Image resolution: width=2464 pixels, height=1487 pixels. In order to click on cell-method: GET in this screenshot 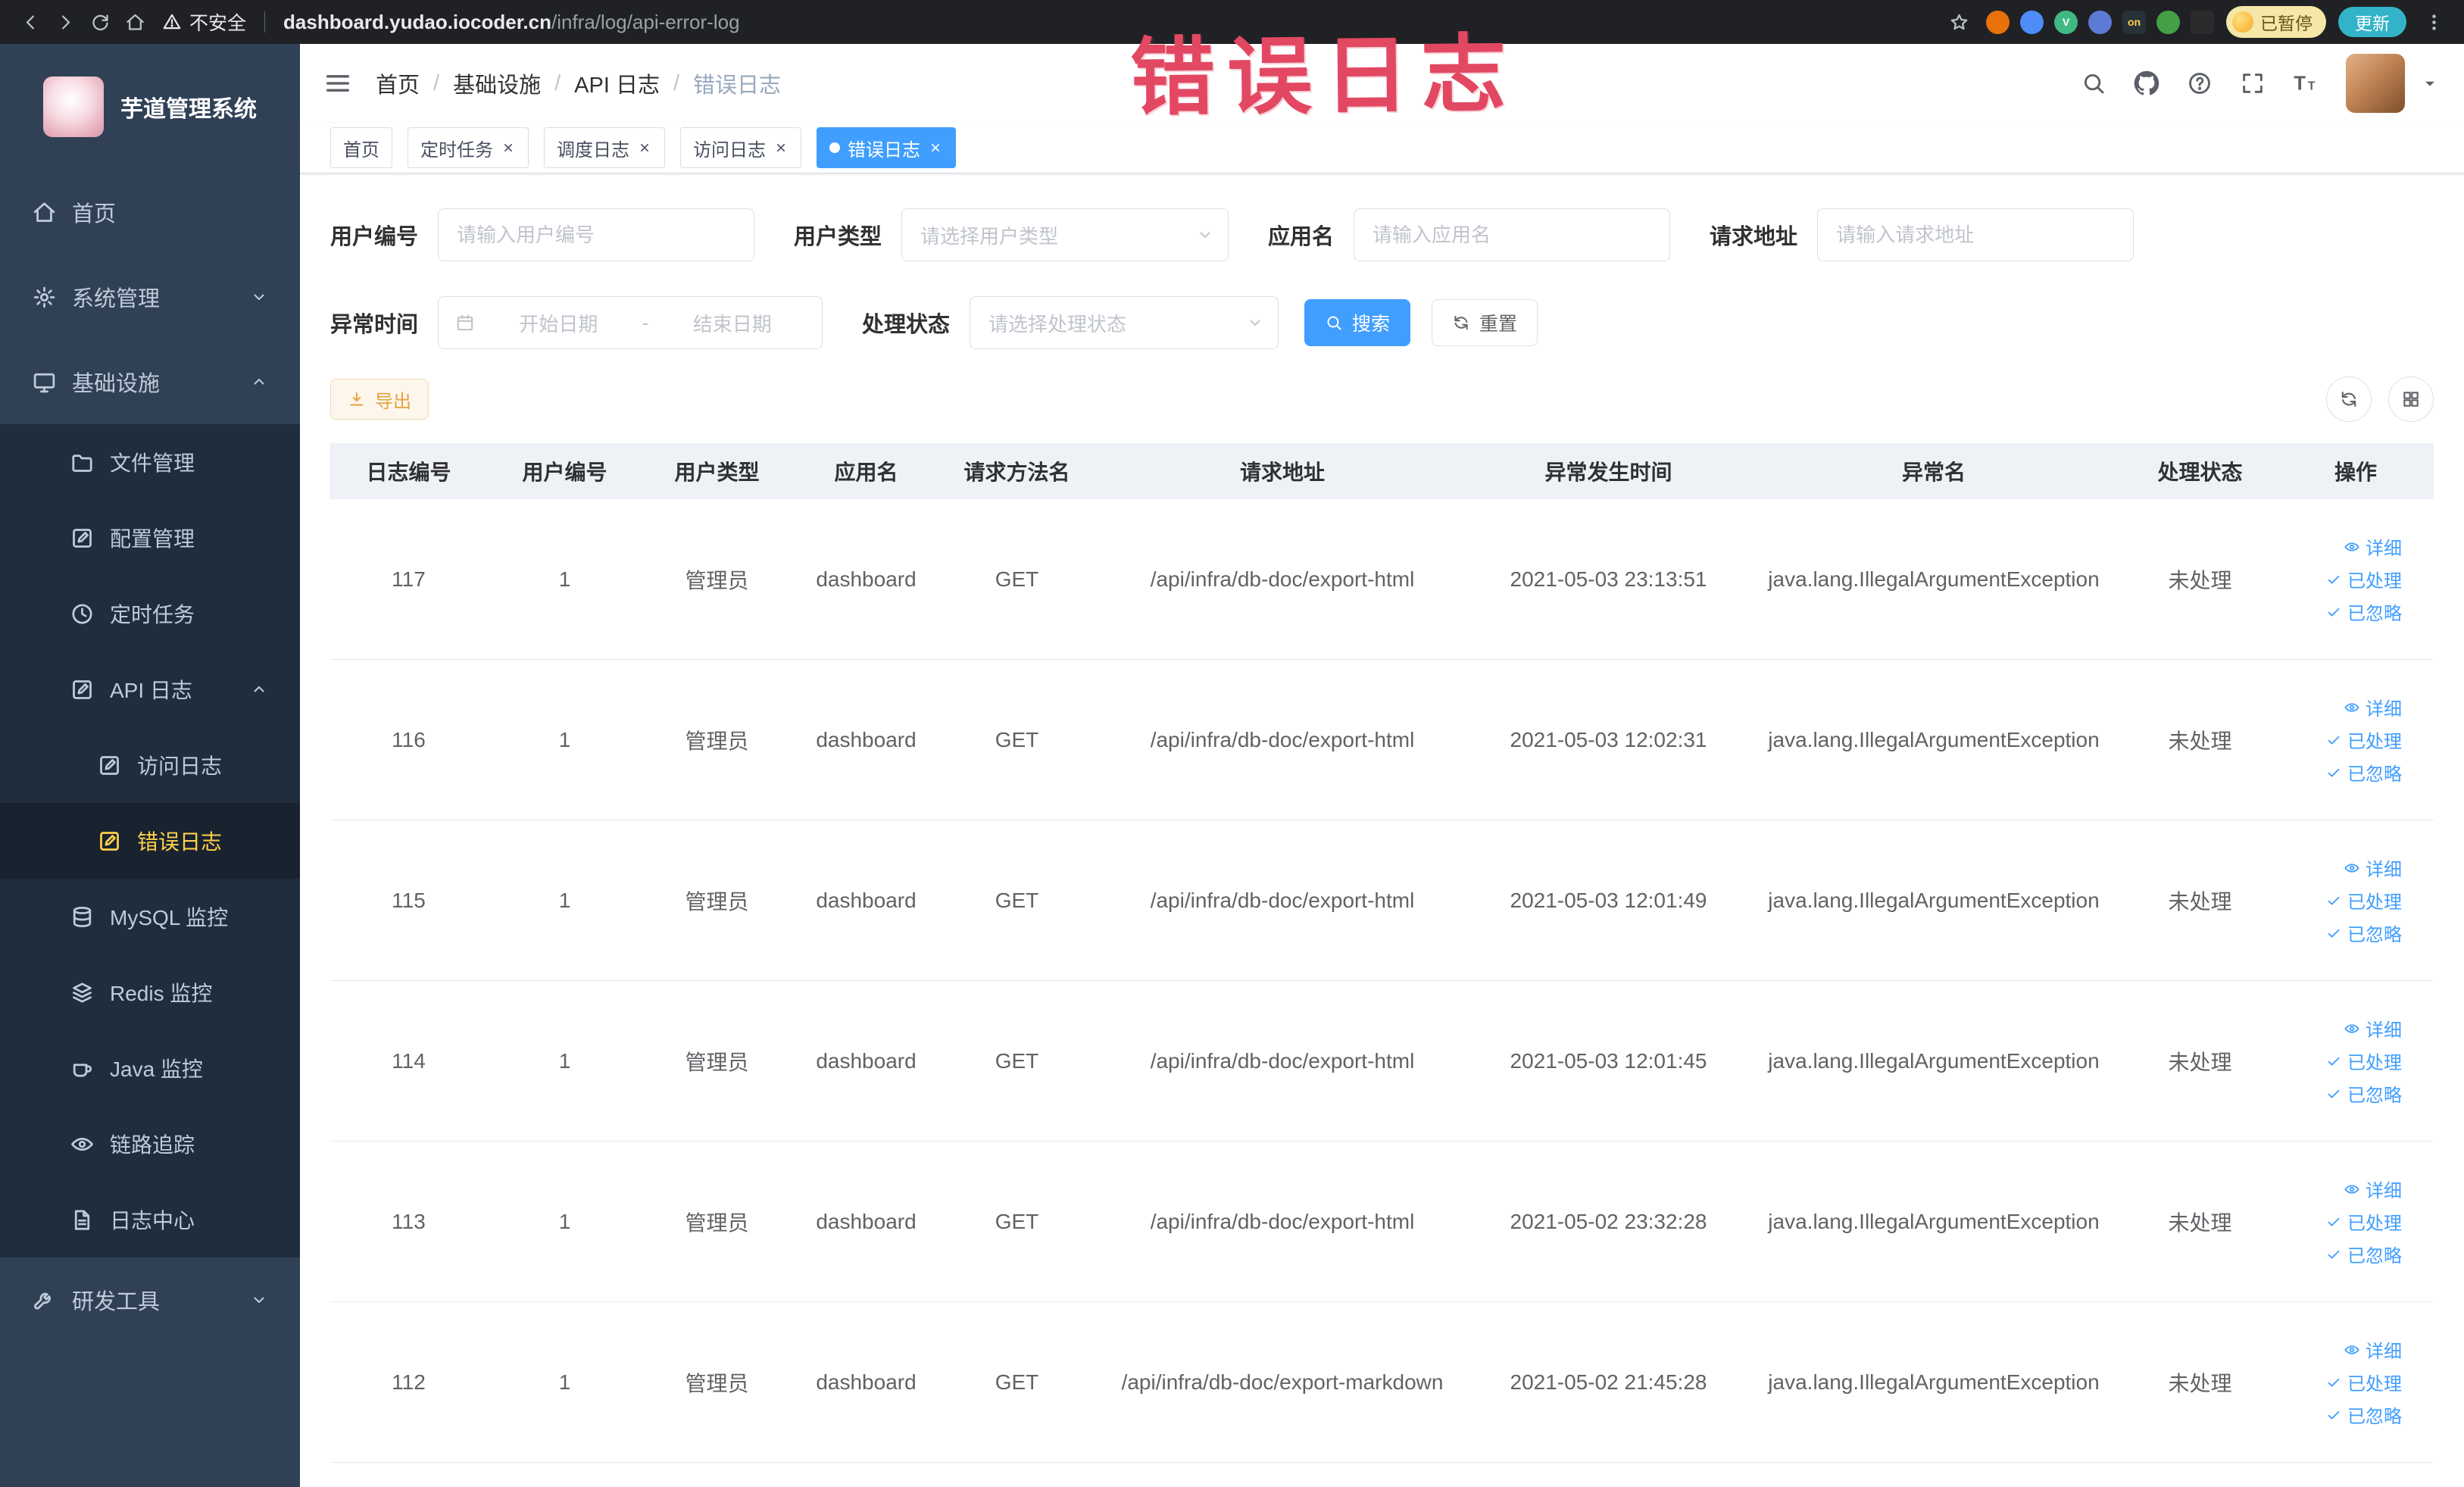, I will do `click(1017, 579)`.